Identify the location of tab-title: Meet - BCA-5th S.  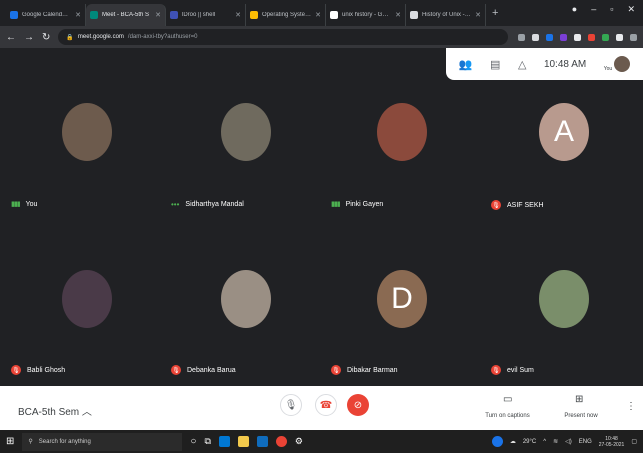
(126, 15).